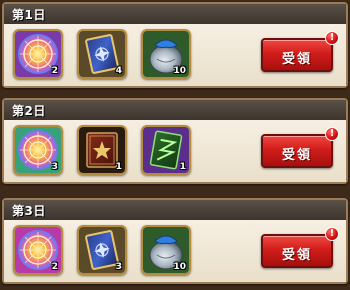 The image size is (350, 290). What do you see at coordinates (175, 210) in the screenshot?
I see `day-header: 第3日` at bounding box center [175, 210].